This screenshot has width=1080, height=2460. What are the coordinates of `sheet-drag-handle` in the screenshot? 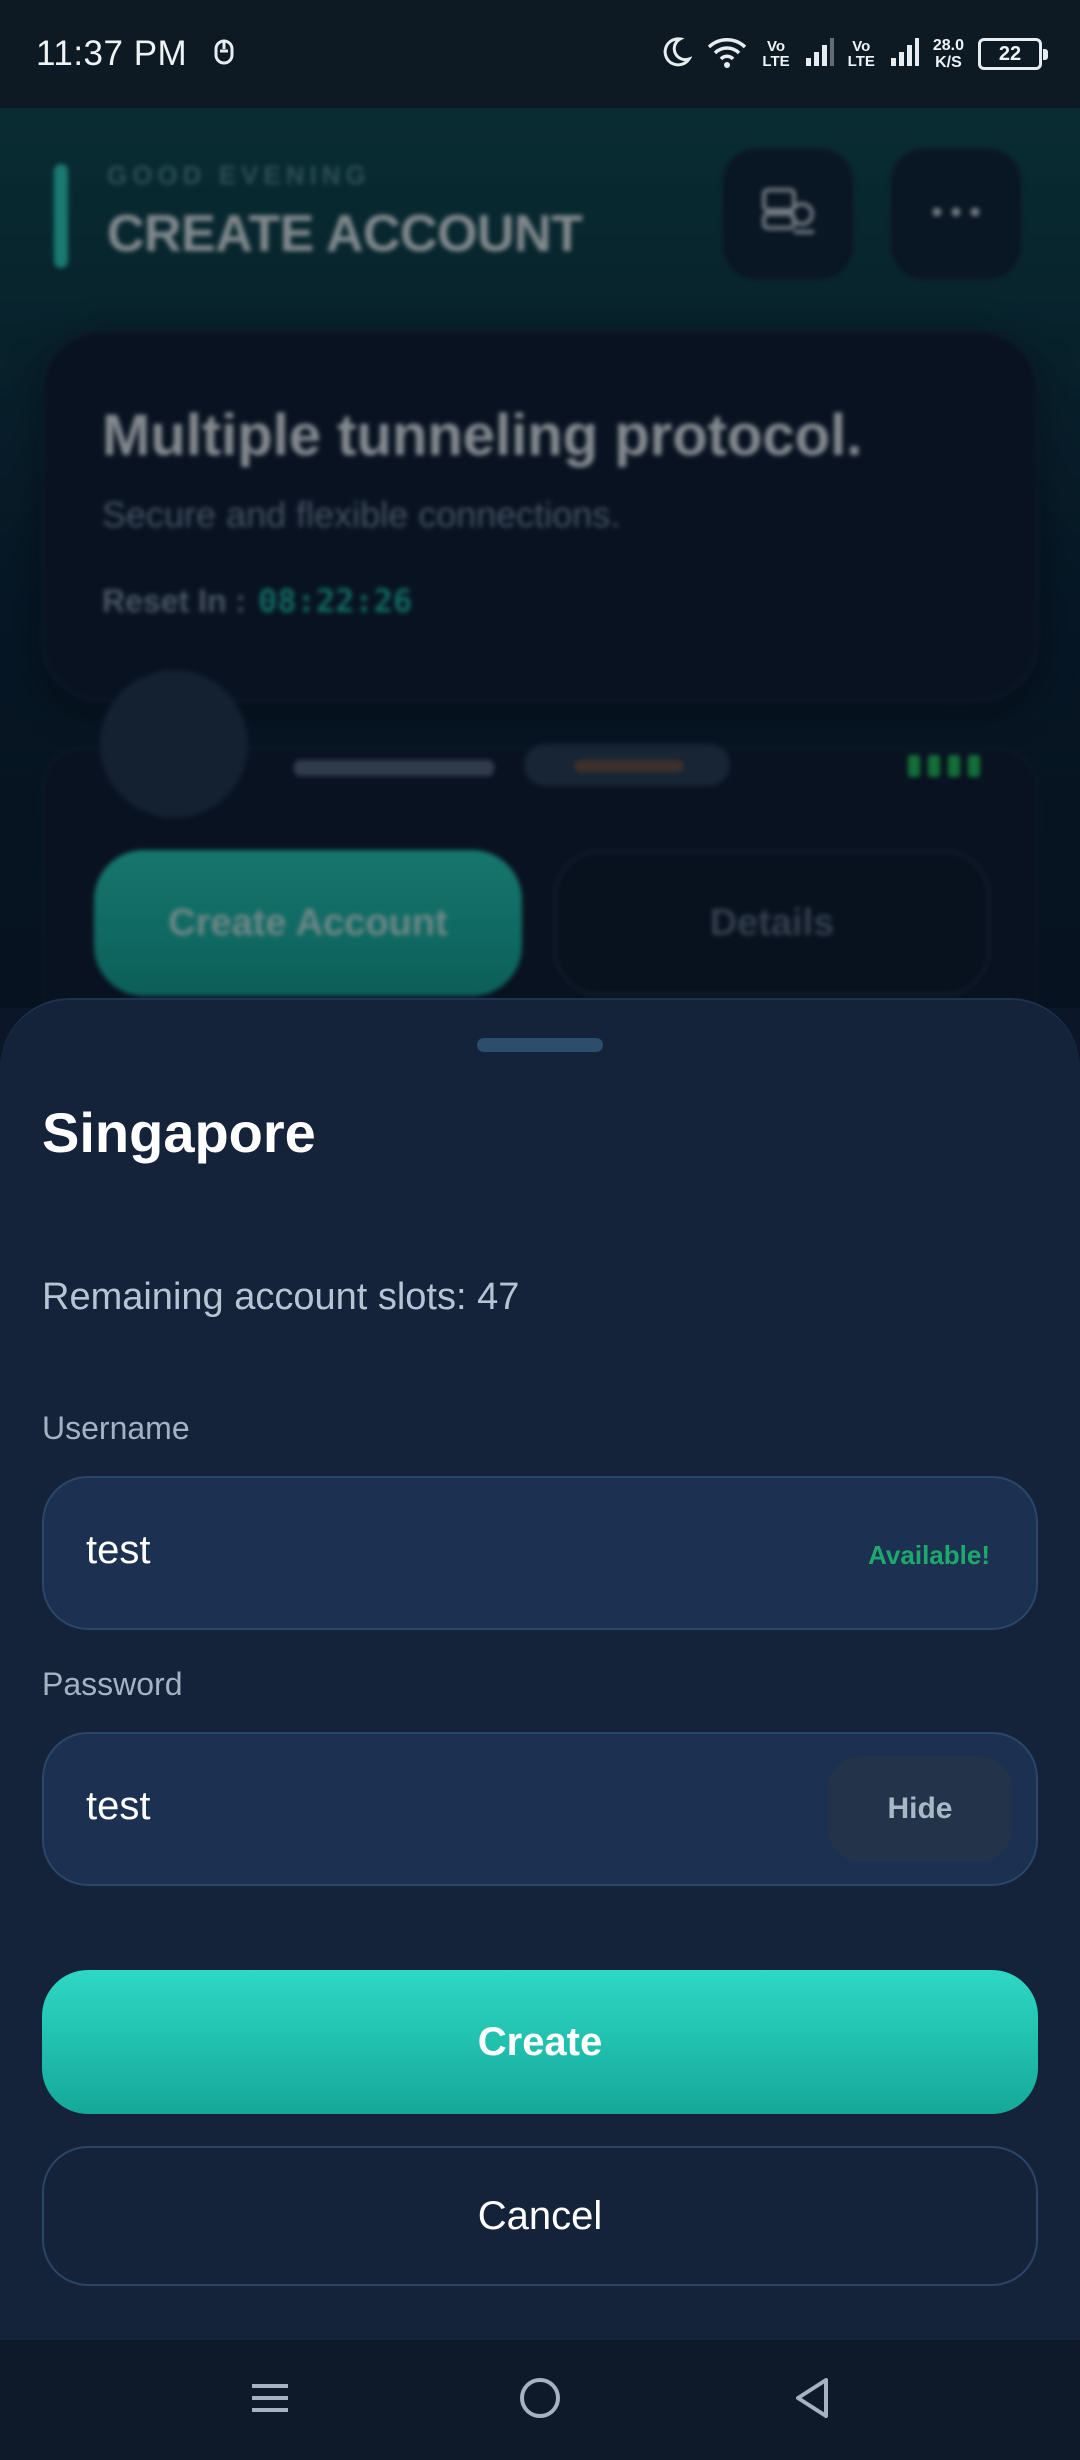 It's located at (540, 1045).